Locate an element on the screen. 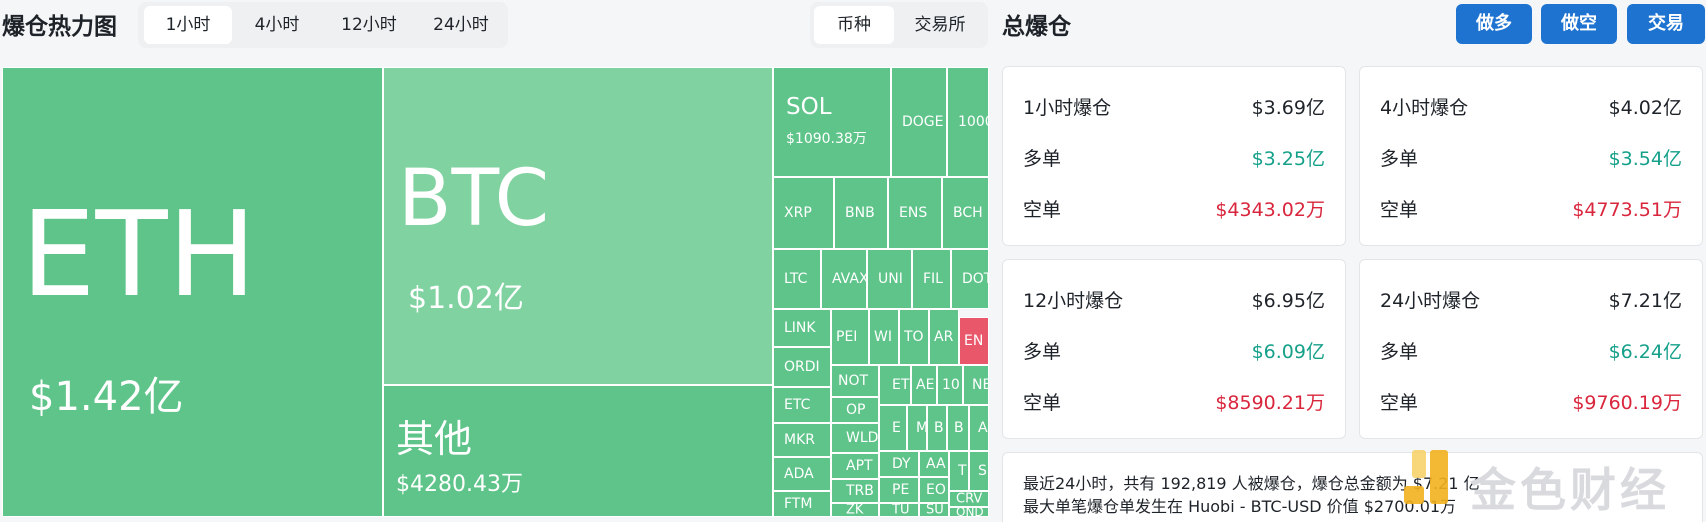 The width and height of the screenshot is (1706, 522). tile-coin: MKR is located at coordinates (802, 440).